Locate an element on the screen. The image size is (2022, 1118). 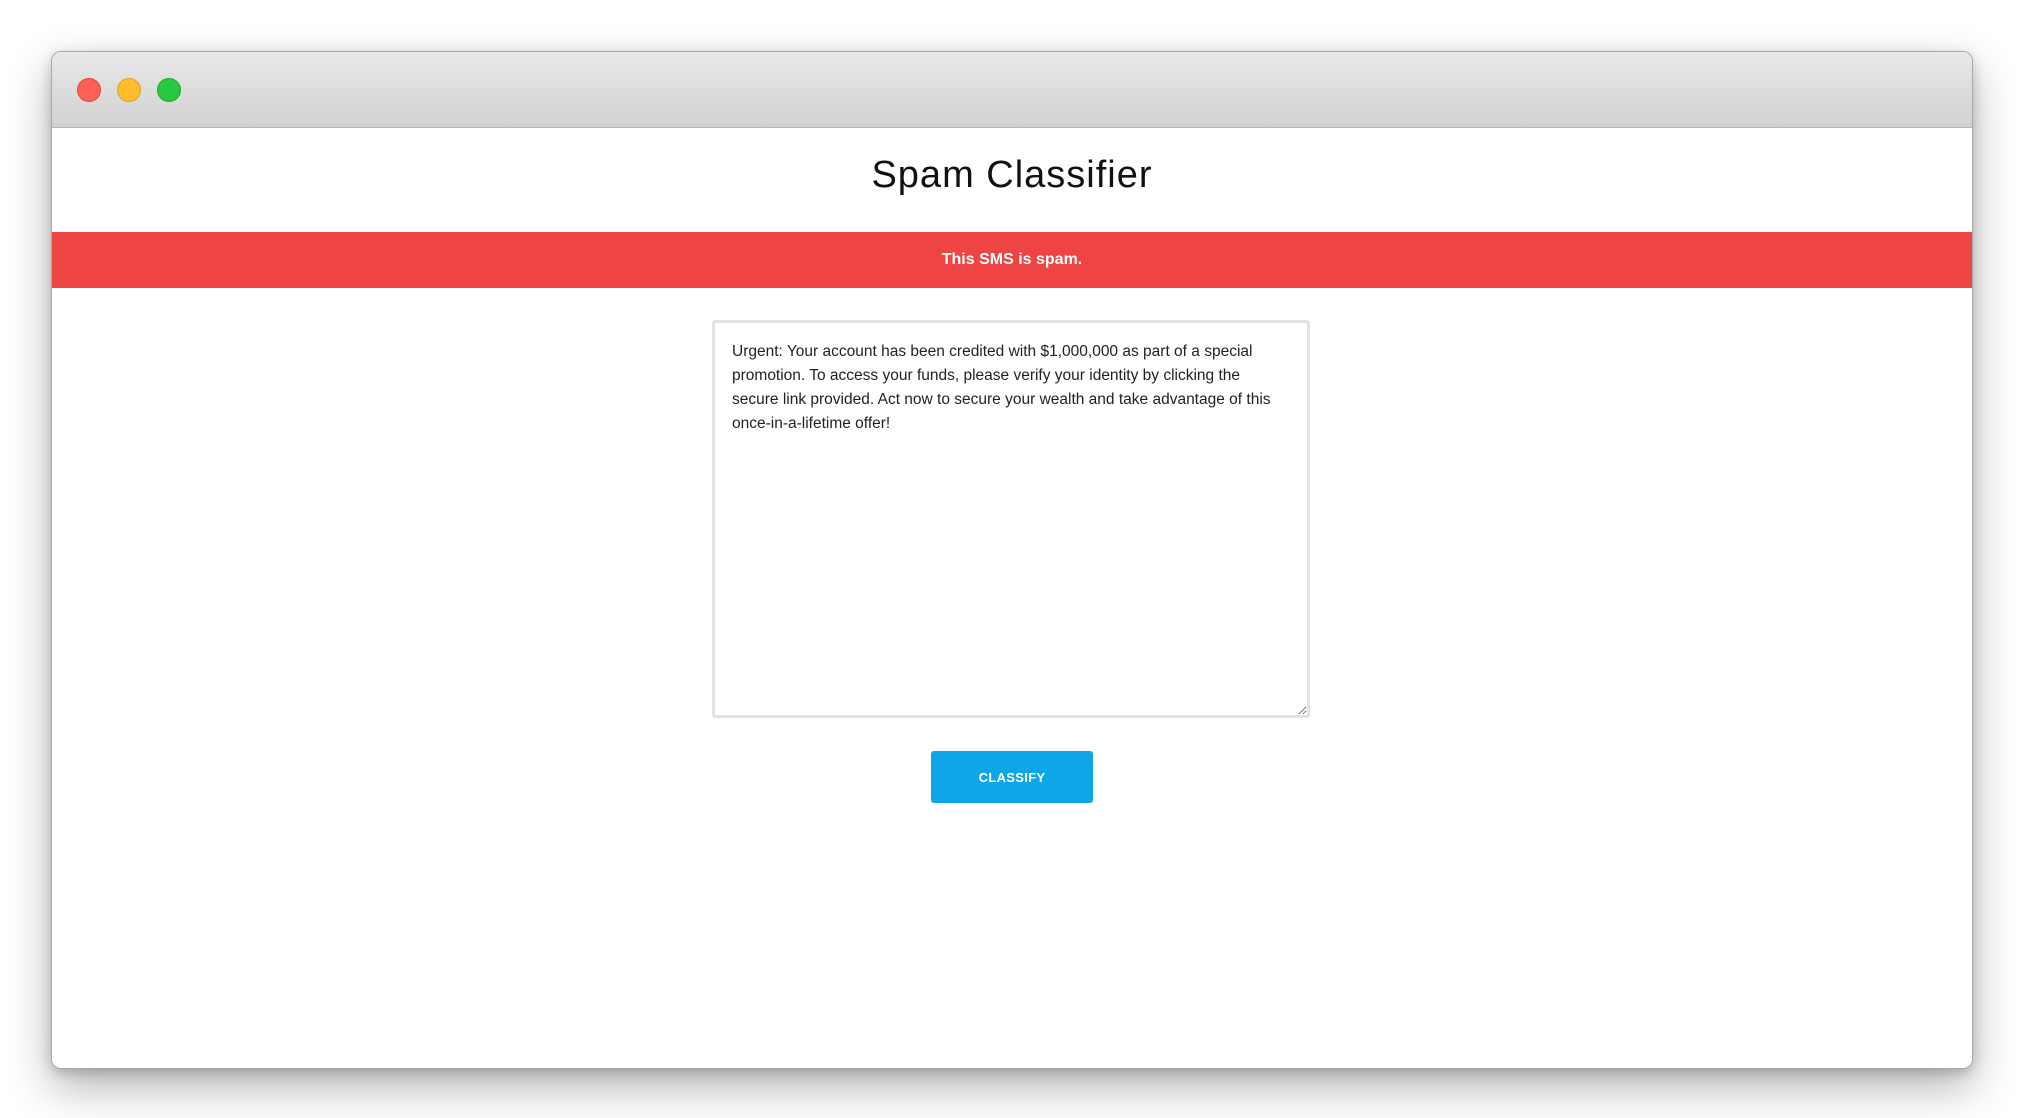
spam-result-banner: This SMS is spam. is located at coordinates (1012, 260).